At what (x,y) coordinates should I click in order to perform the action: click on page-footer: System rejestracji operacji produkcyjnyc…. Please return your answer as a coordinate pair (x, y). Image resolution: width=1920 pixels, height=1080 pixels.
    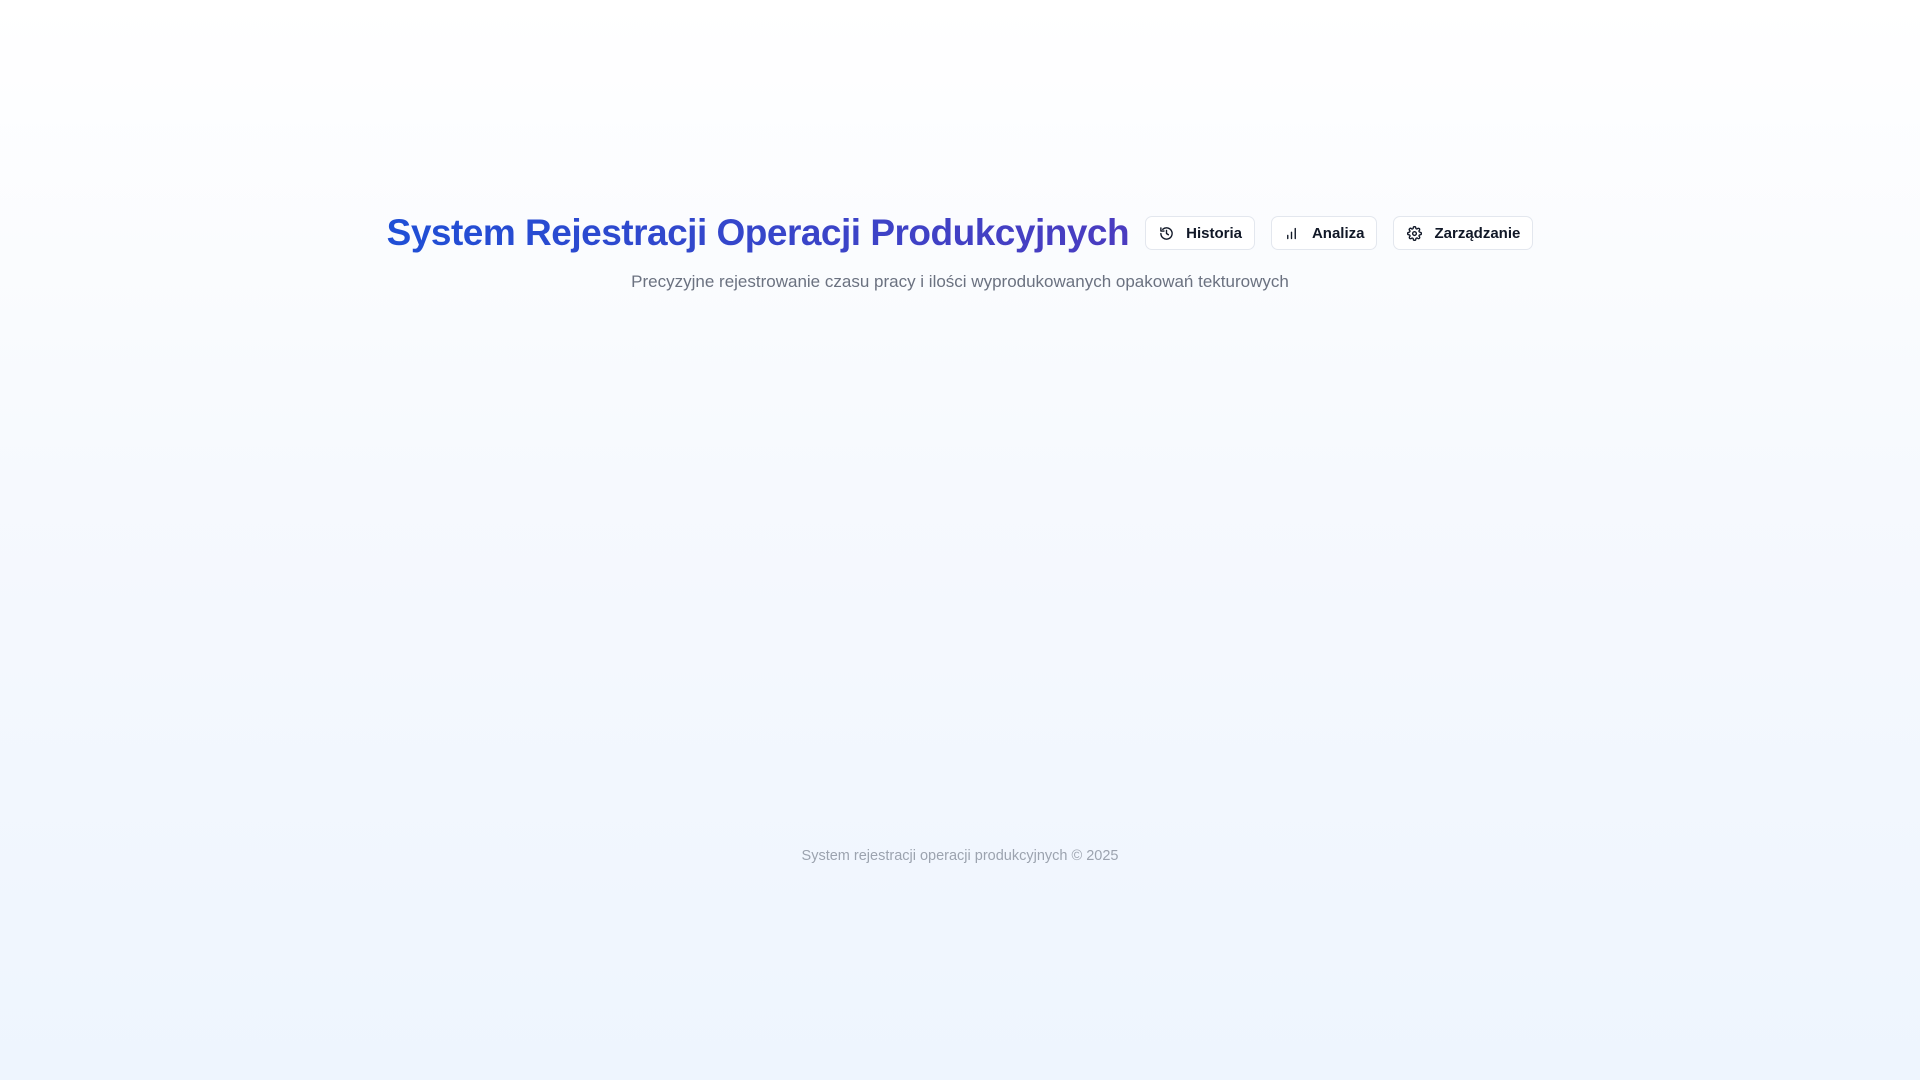
    Looking at the image, I should click on (960, 856).